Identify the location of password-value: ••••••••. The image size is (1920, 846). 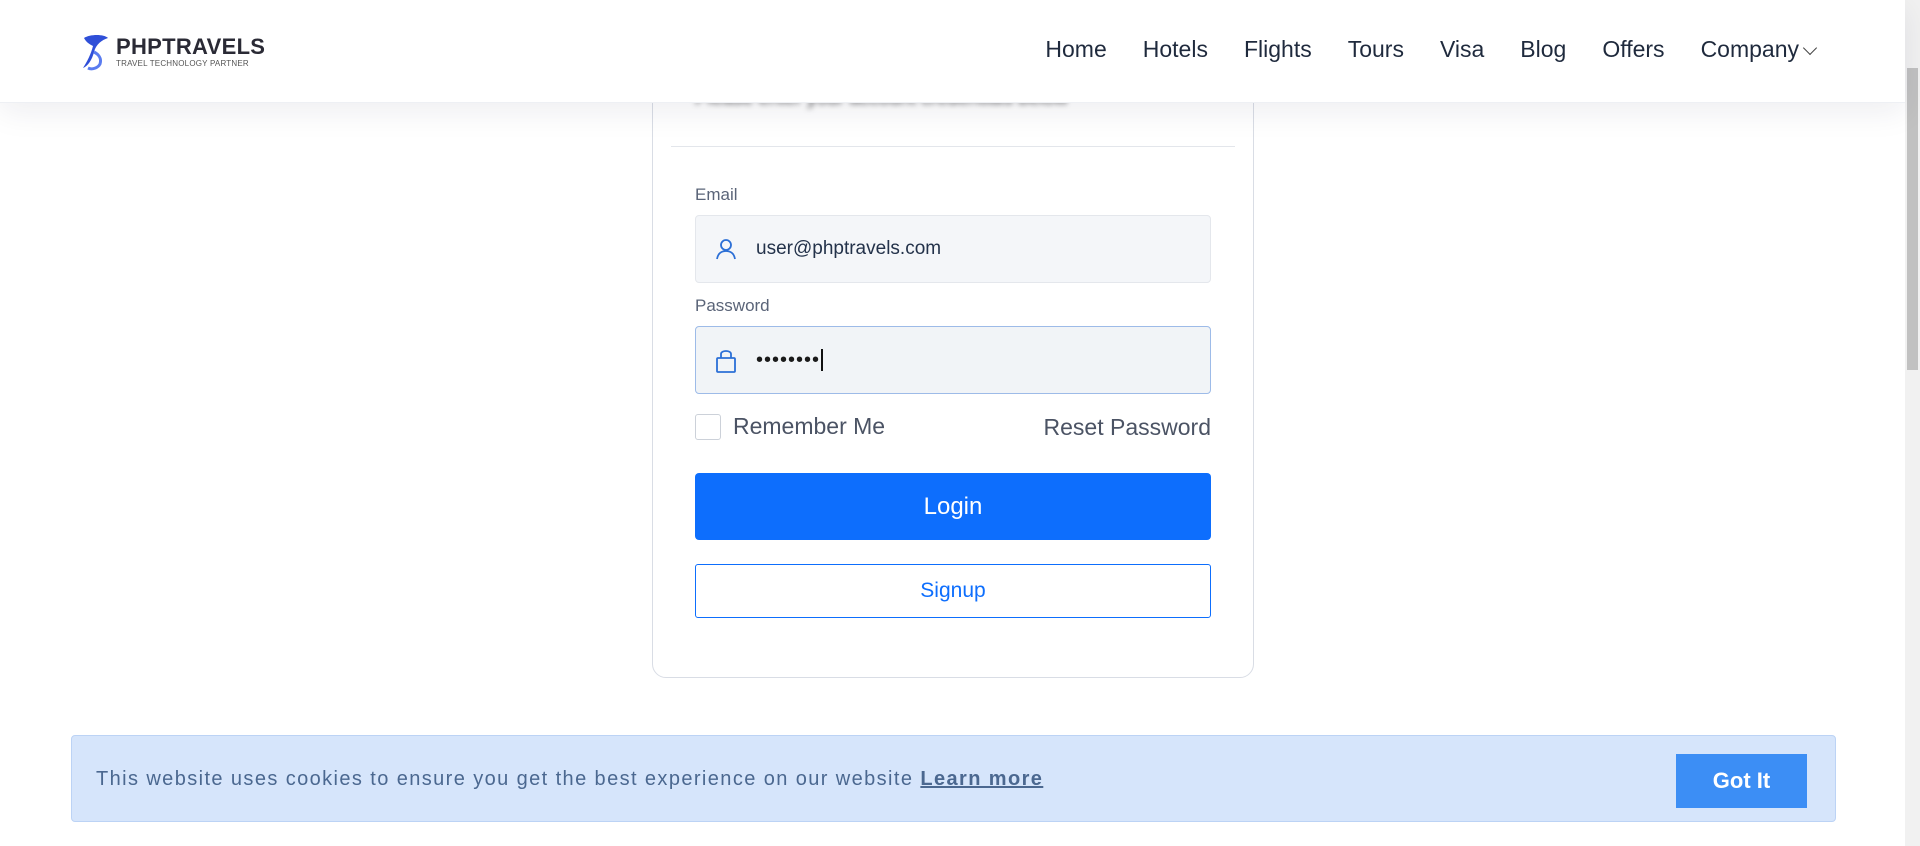
(966, 360).